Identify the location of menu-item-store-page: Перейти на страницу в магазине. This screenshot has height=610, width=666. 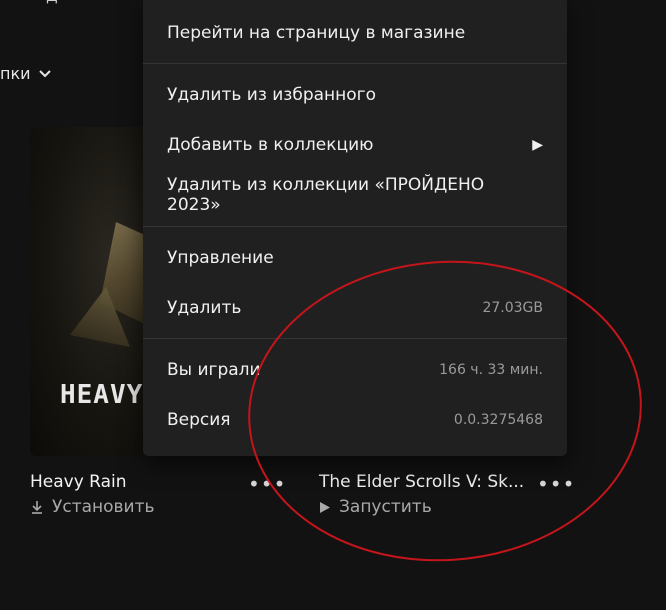
(355, 33).